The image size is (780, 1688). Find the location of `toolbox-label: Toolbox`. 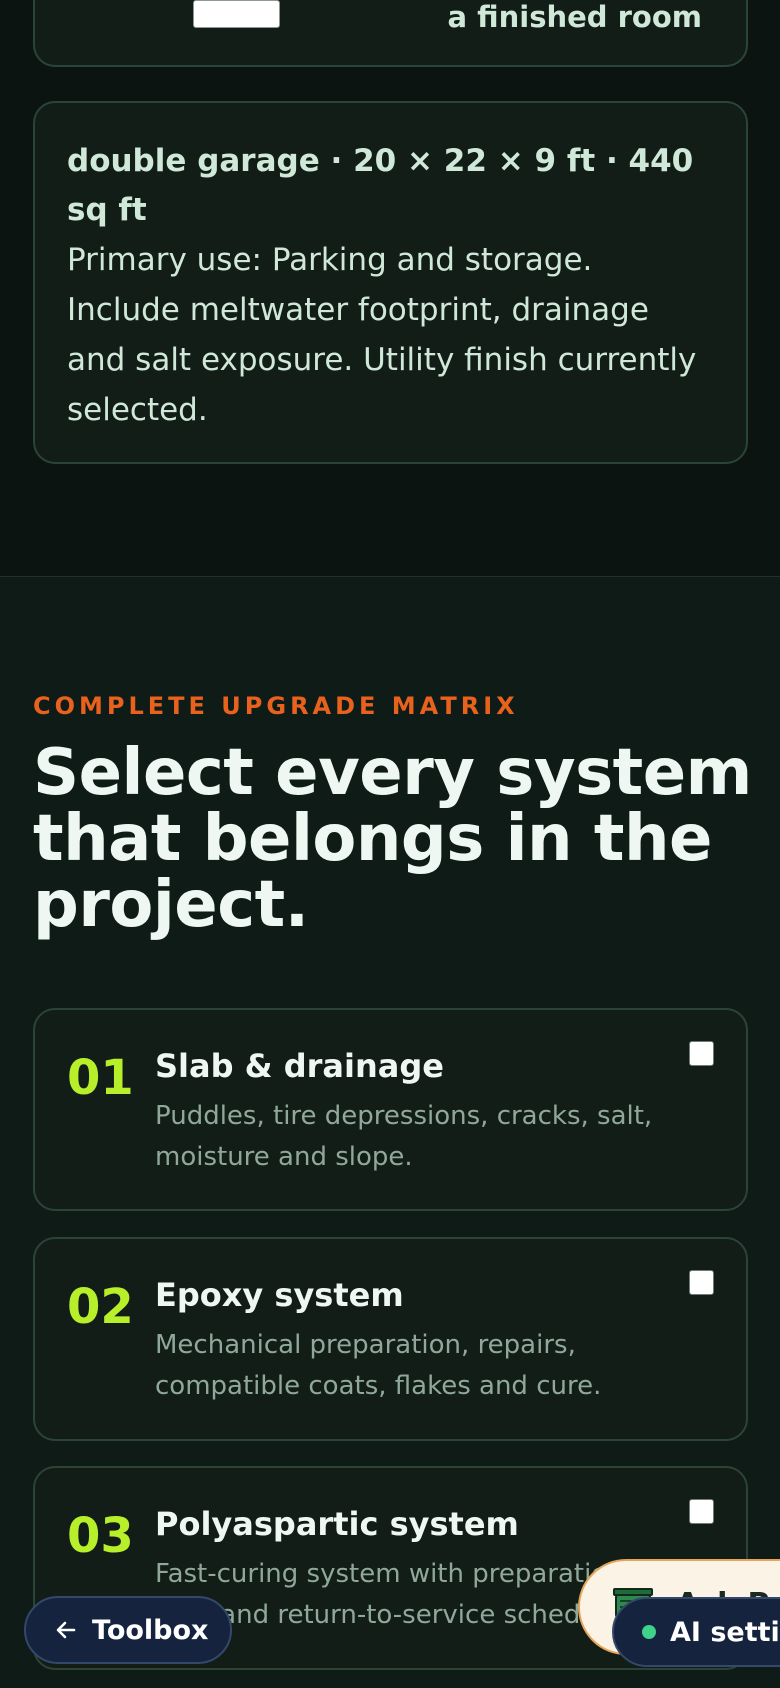

toolbox-label: Toolbox is located at coordinates (150, 1630).